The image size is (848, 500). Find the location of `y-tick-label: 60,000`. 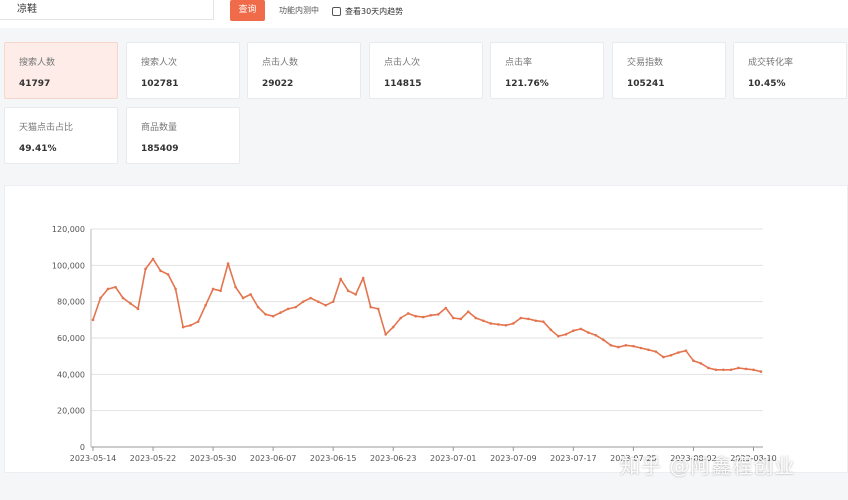

y-tick-label: 60,000 is located at coordinates (71, 338).